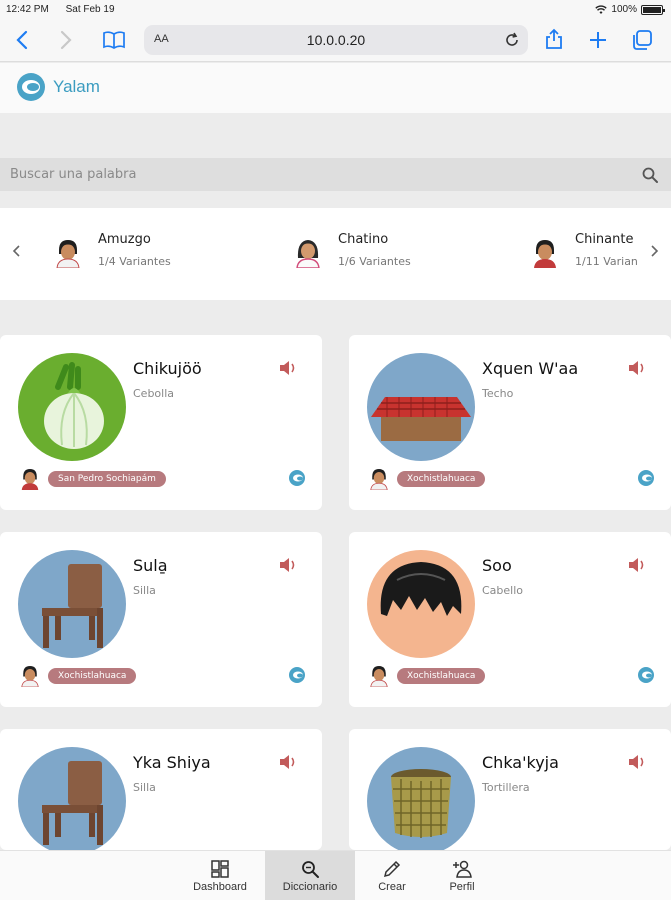 The image size is (671, 900). What do you see at coordinates (167, 368) in the screenshot?
I see `word-title: Chikujöö` at bounding box center [167, 368].